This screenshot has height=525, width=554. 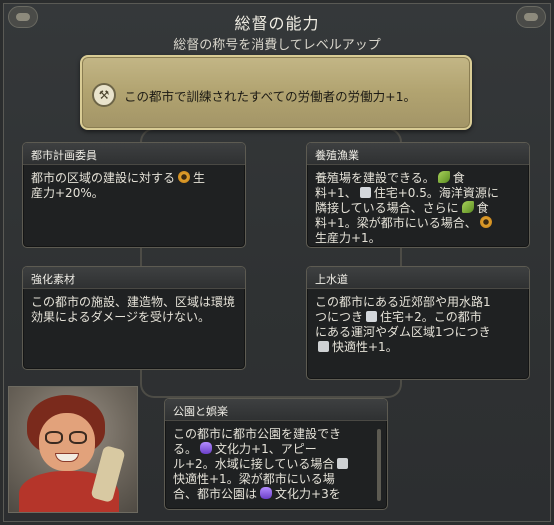 What do you see at coordinates (375, 178) in the screenshot?
I see `card-text: 養殖場を建設できる。` at bounding box center [375, 178].